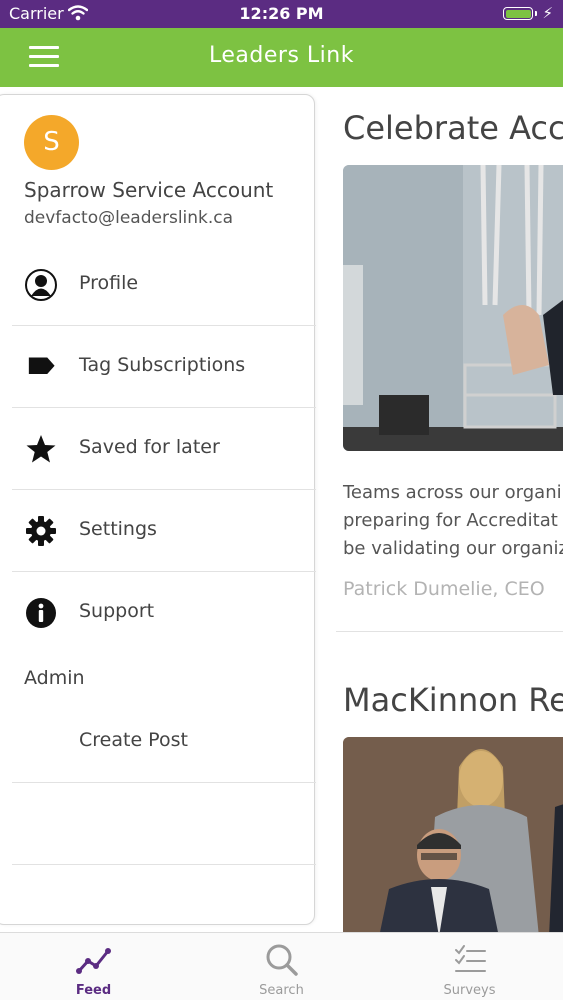 Image resolution: width=563 pixels, height=1001 pixels. Describe the element at coordinates (520, 13) in the screenshot. I see `battery-icon` at that location.